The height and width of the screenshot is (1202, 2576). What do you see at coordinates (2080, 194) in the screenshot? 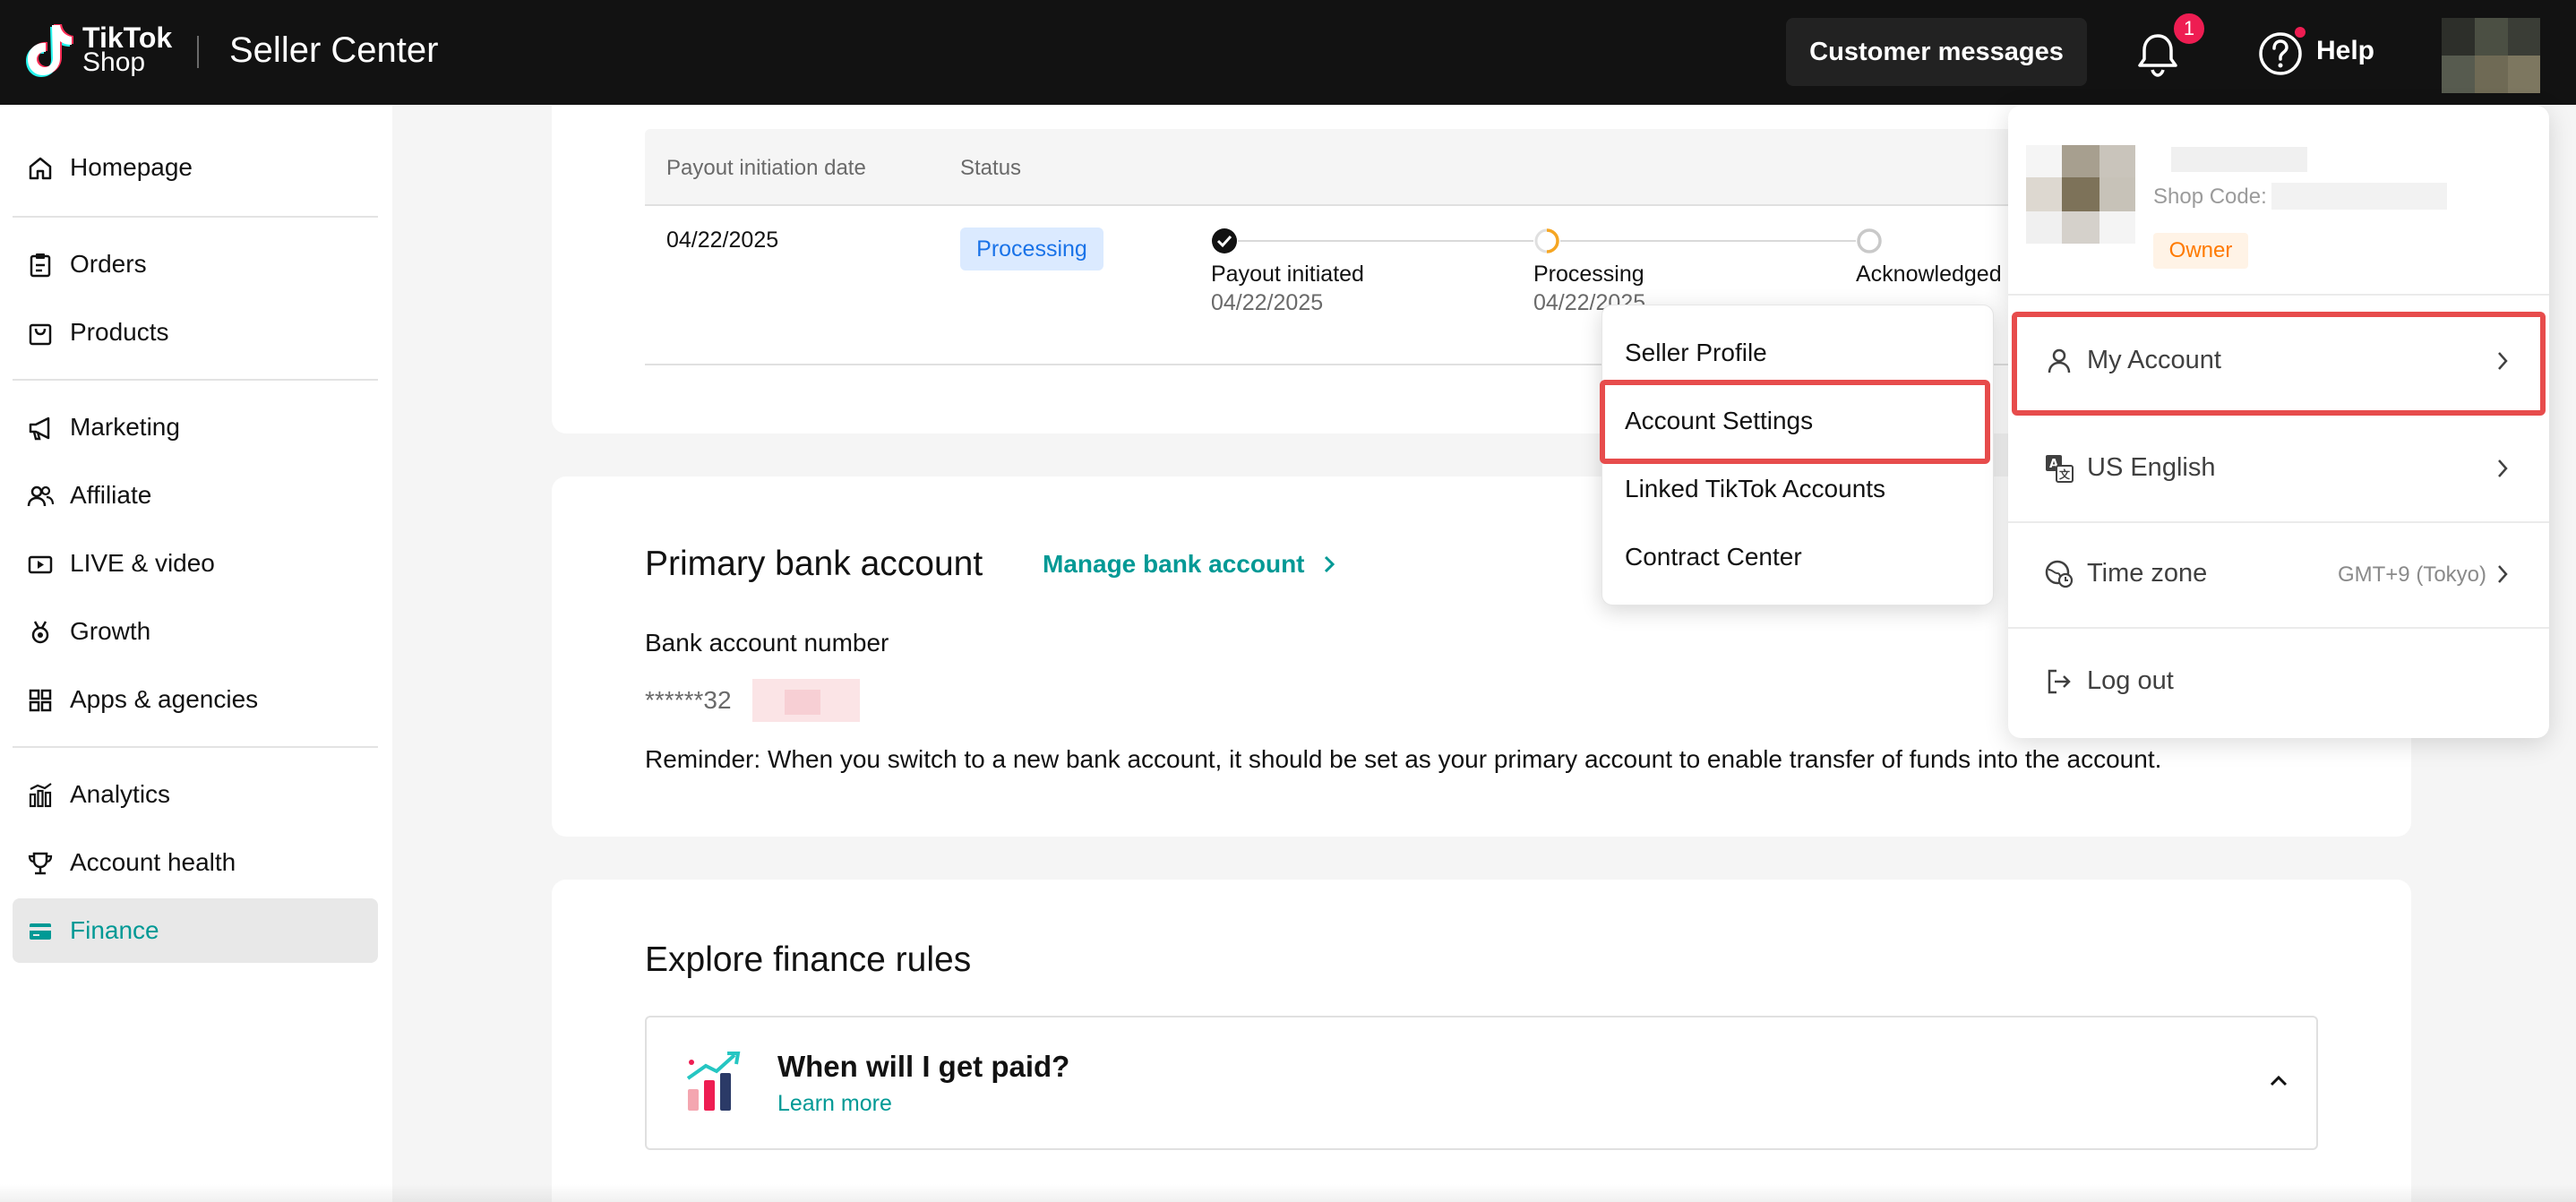
I see `shop-avatar` at bounding box center [2080, 194].